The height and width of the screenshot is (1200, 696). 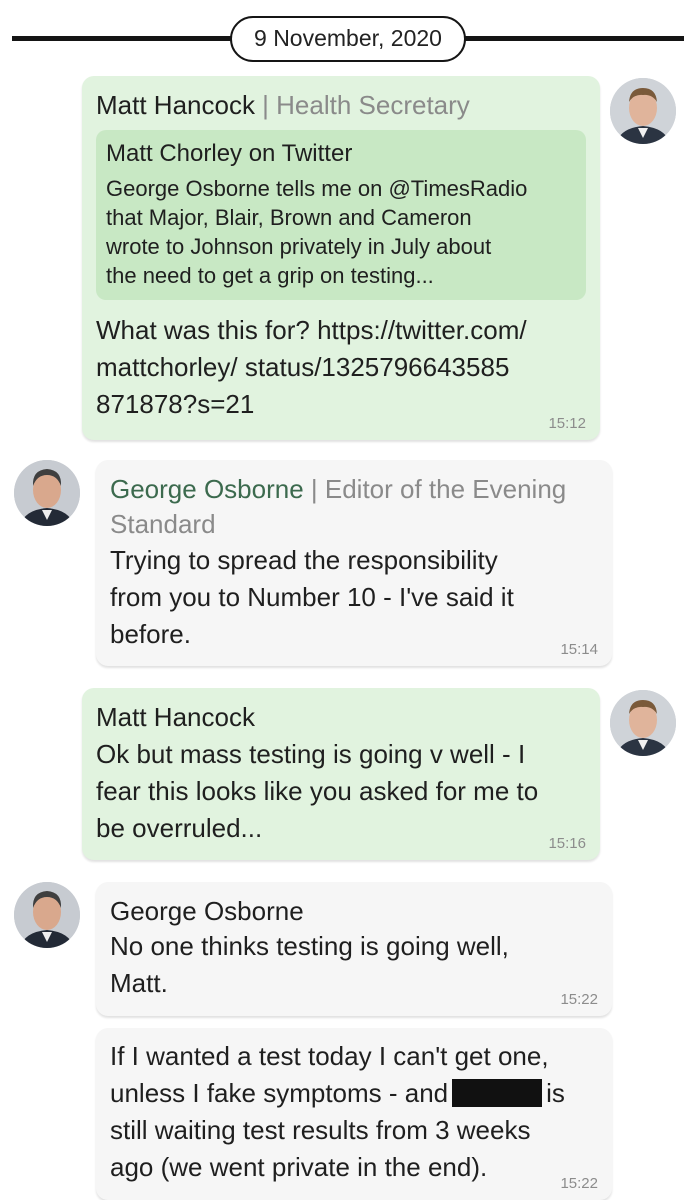 I want to click on sender-role-continued: Standard, so click(x=163, y=524).